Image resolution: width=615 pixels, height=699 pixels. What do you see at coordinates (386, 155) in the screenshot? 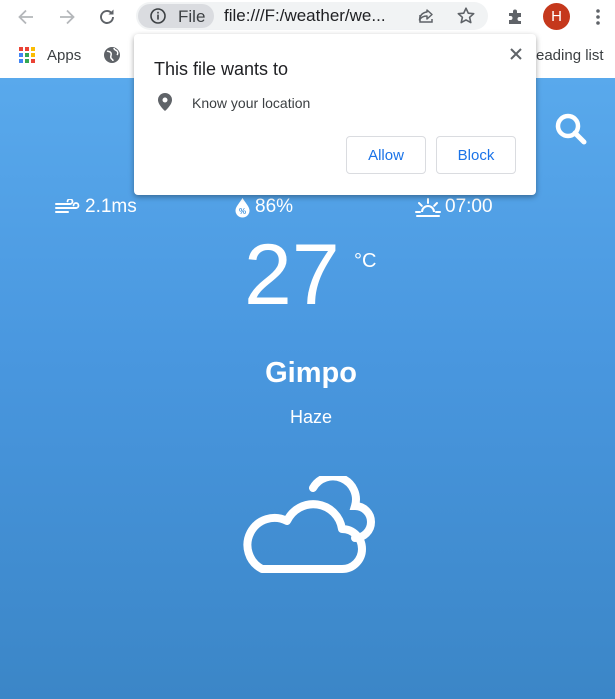
I see `allow-button: Allow` at bounding box center [386, 155].